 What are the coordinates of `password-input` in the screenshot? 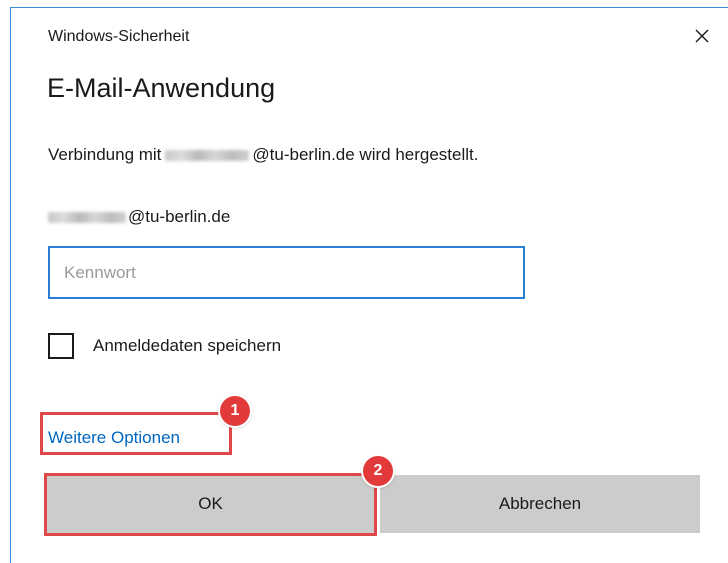 It's located at (286, 272).